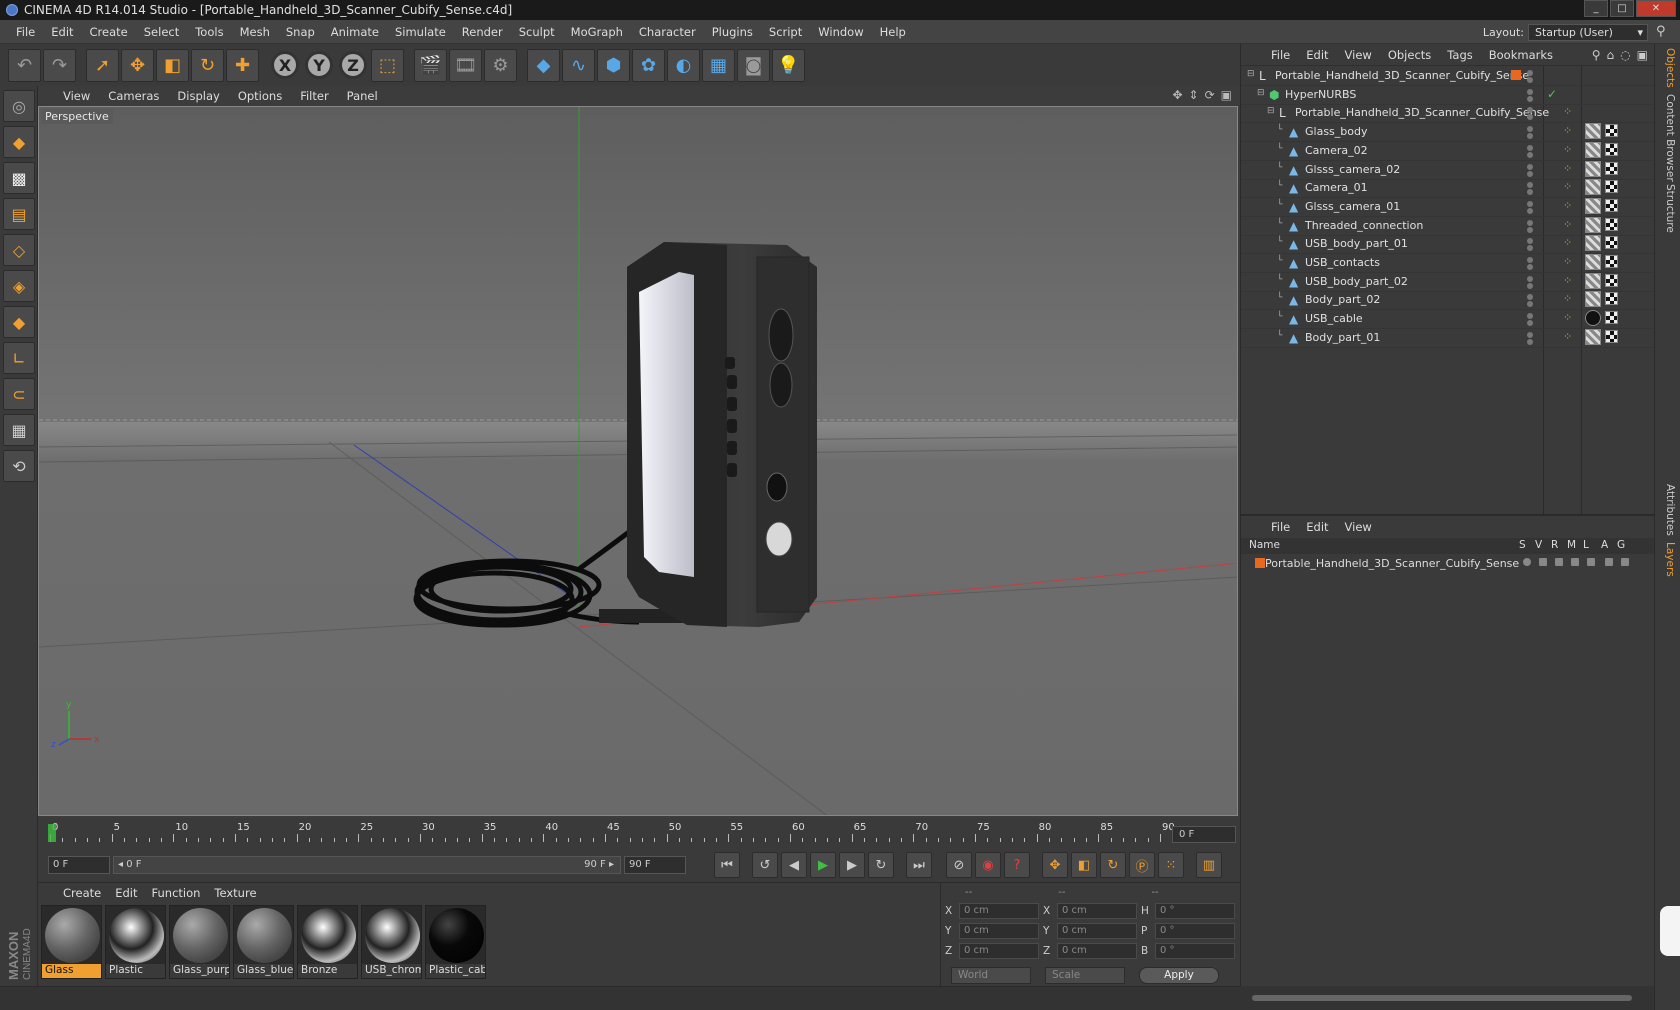 Image resolution: width=1680 pixels, height=1010 pixels. I want to click on coordinate-system-button: ⬚, so click(387, 65).